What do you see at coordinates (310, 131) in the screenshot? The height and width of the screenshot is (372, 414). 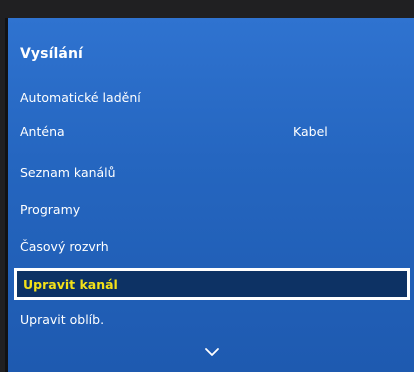 I see `antenna-value: Kabel` at bounding box center [310, 131].